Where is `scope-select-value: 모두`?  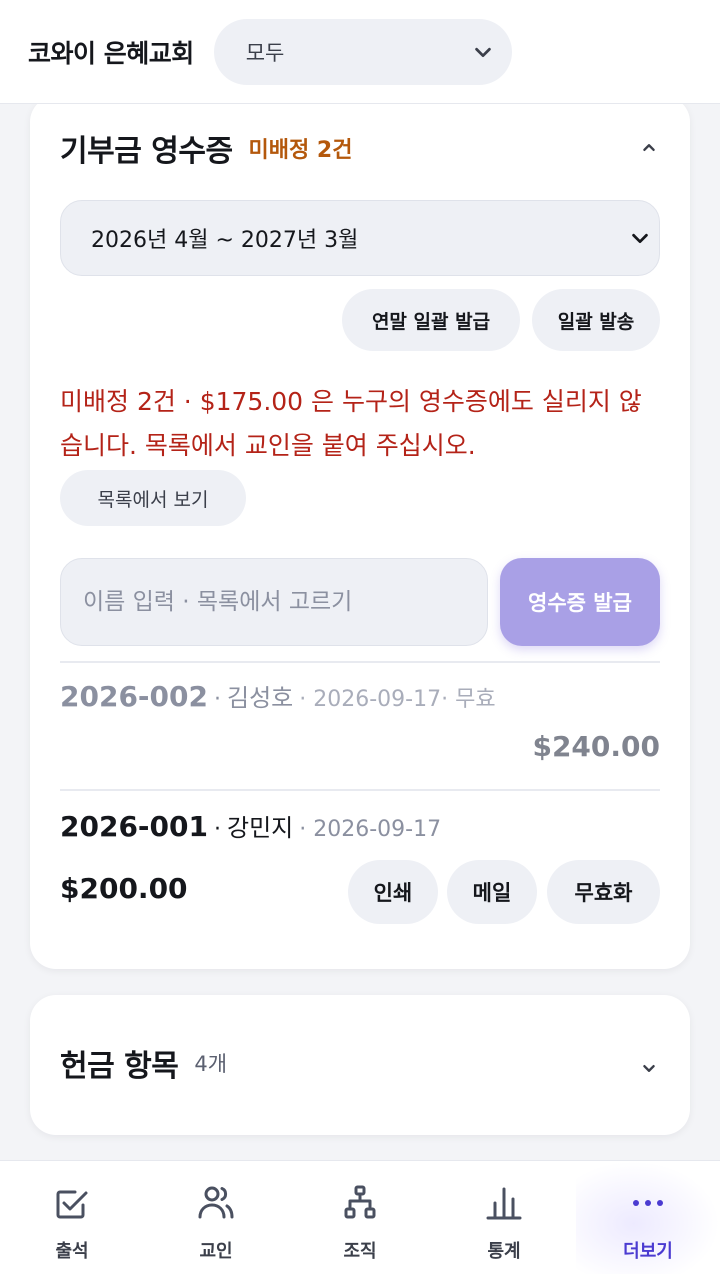 scope-select-value: 모두 is located at coordinates (265, 52).